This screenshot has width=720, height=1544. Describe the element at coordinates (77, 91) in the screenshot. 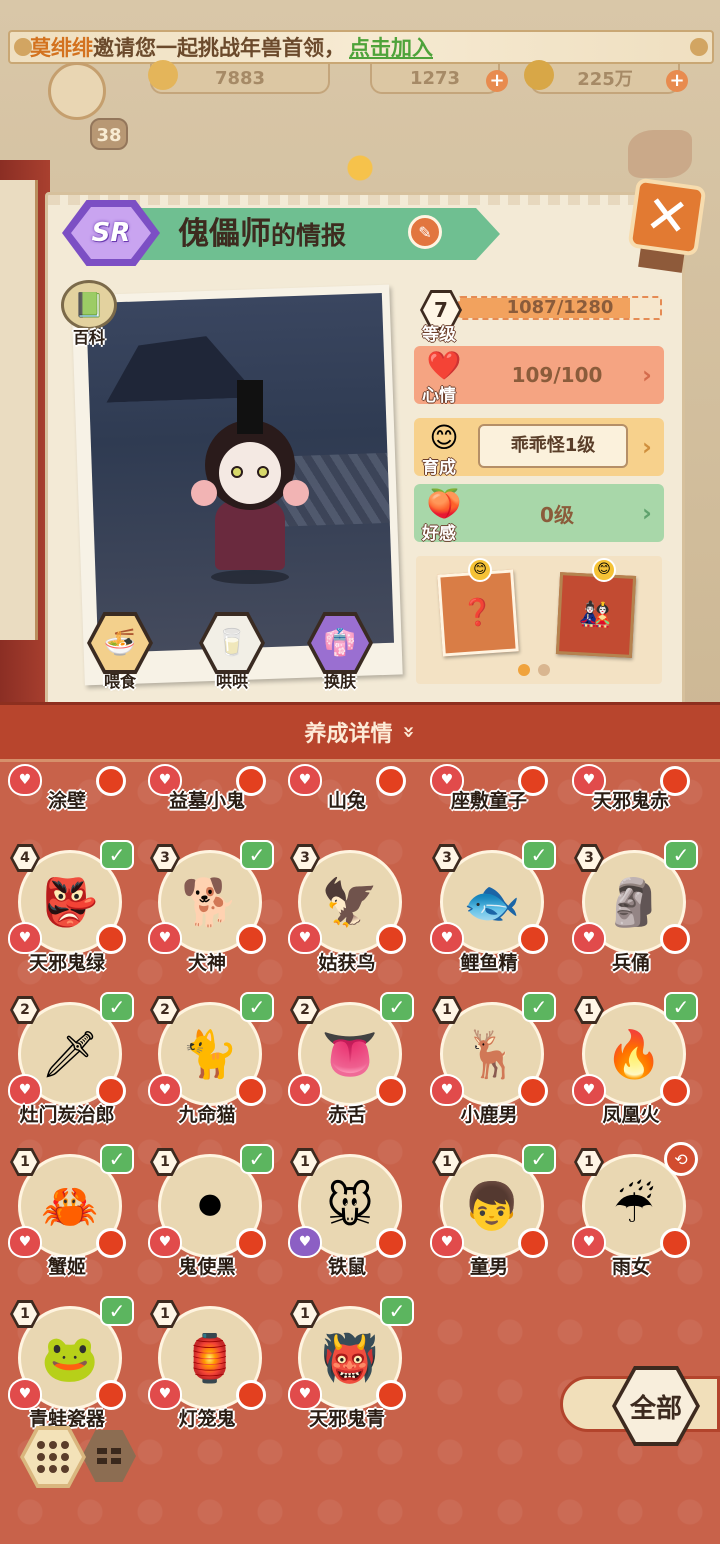

I see `player-avatar` at that location.